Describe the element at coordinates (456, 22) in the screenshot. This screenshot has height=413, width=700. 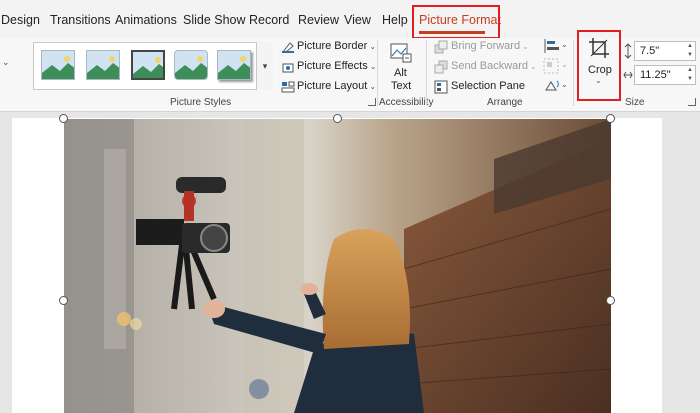
I see `highlight-picture-format-tab` at that location.